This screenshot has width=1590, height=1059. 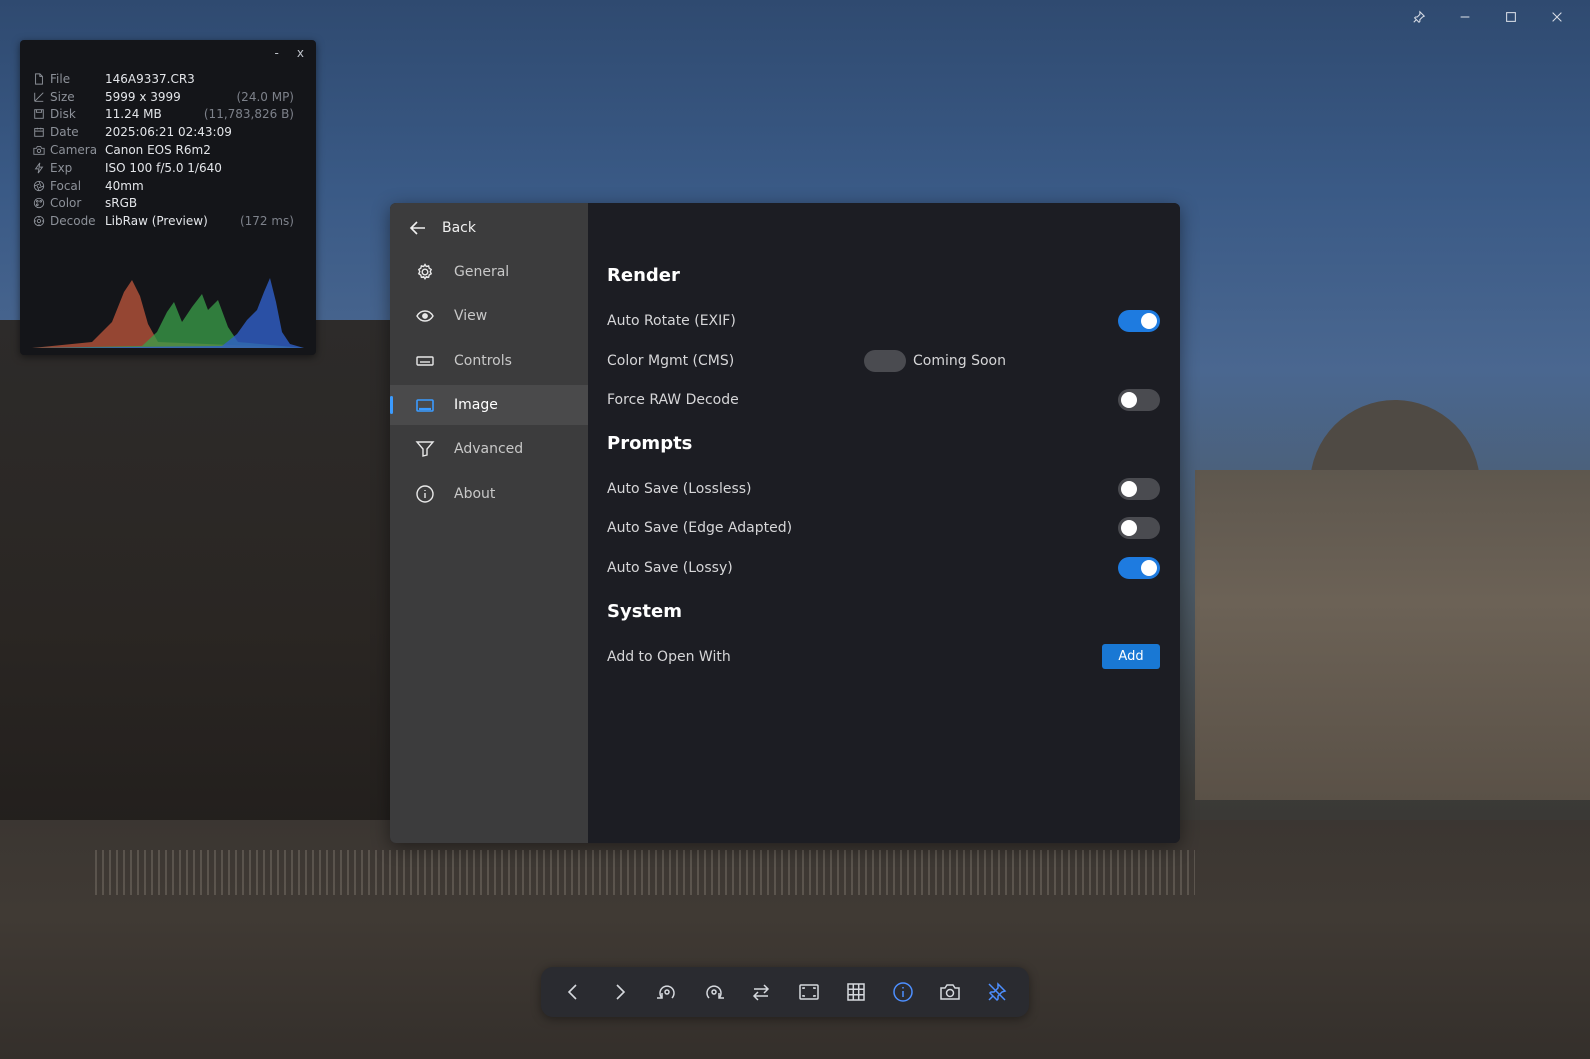 I want to click on section-title-system: System, so click(x=644, y=611).